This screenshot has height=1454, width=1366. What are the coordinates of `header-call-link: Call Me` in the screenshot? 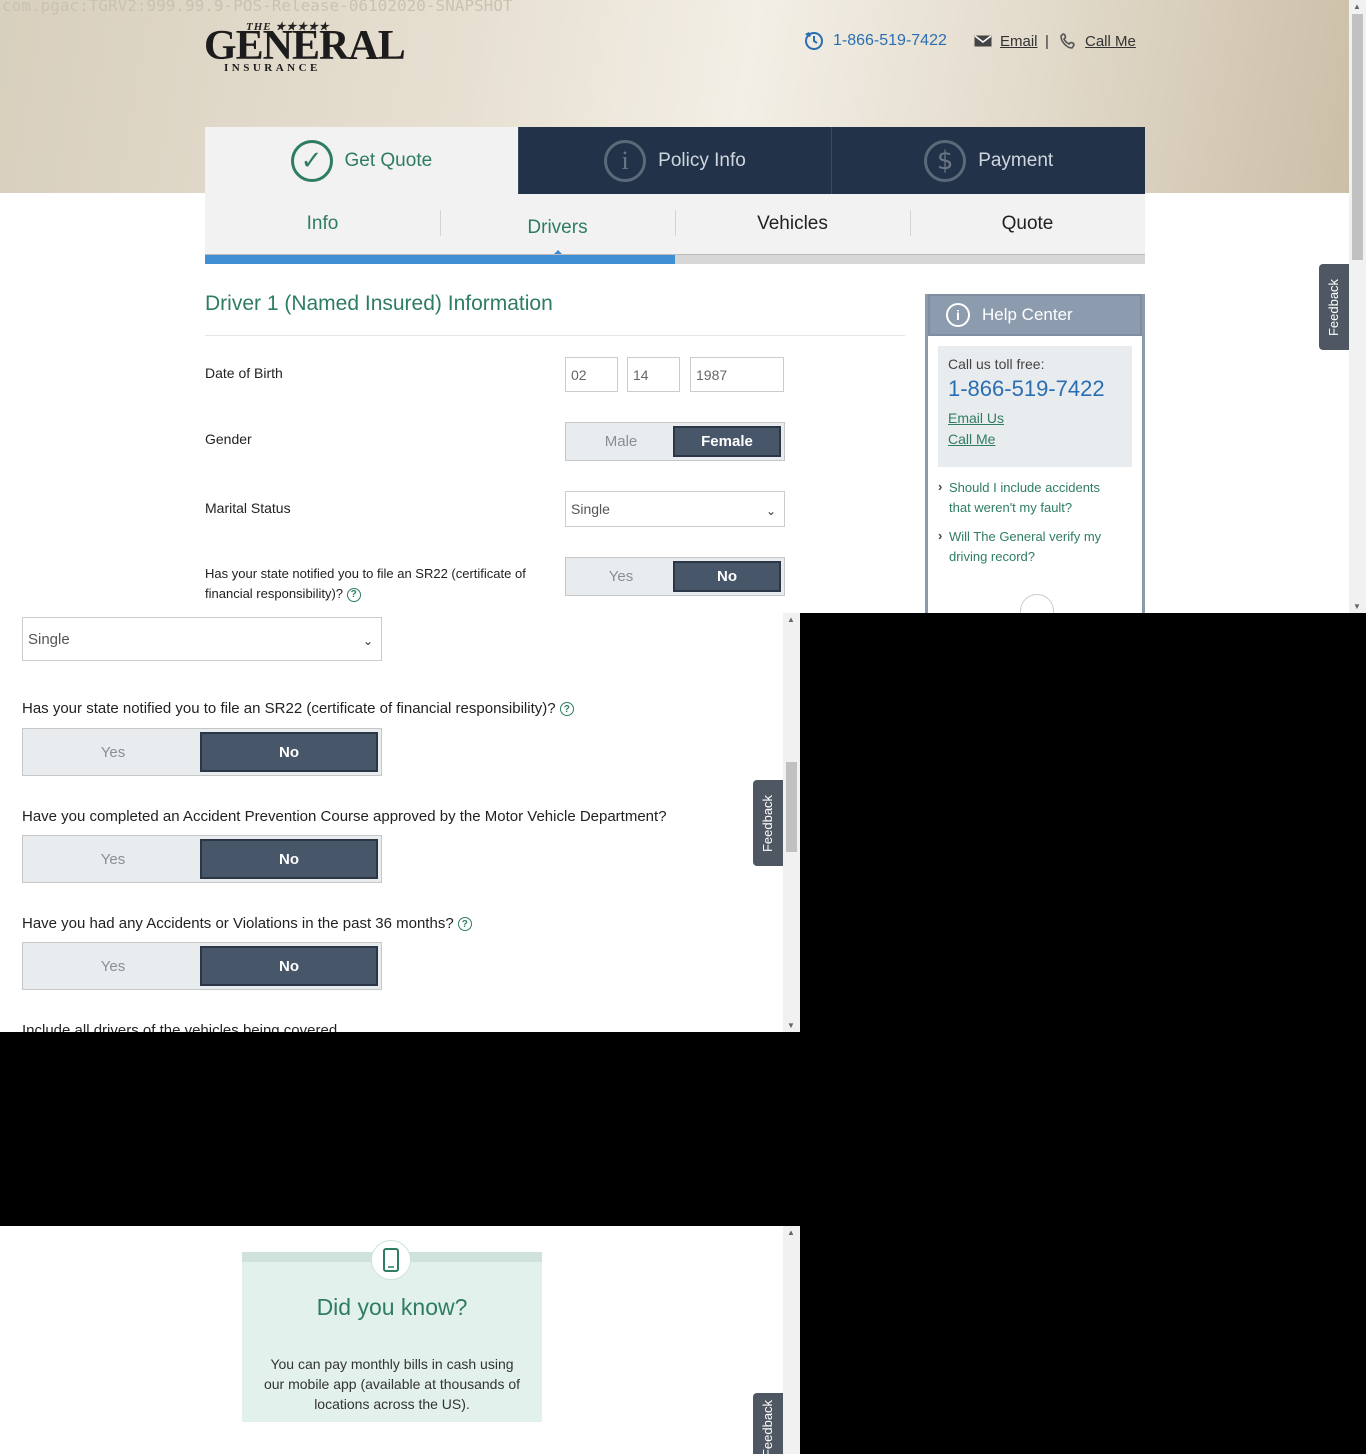 It's located at (1098, 41).